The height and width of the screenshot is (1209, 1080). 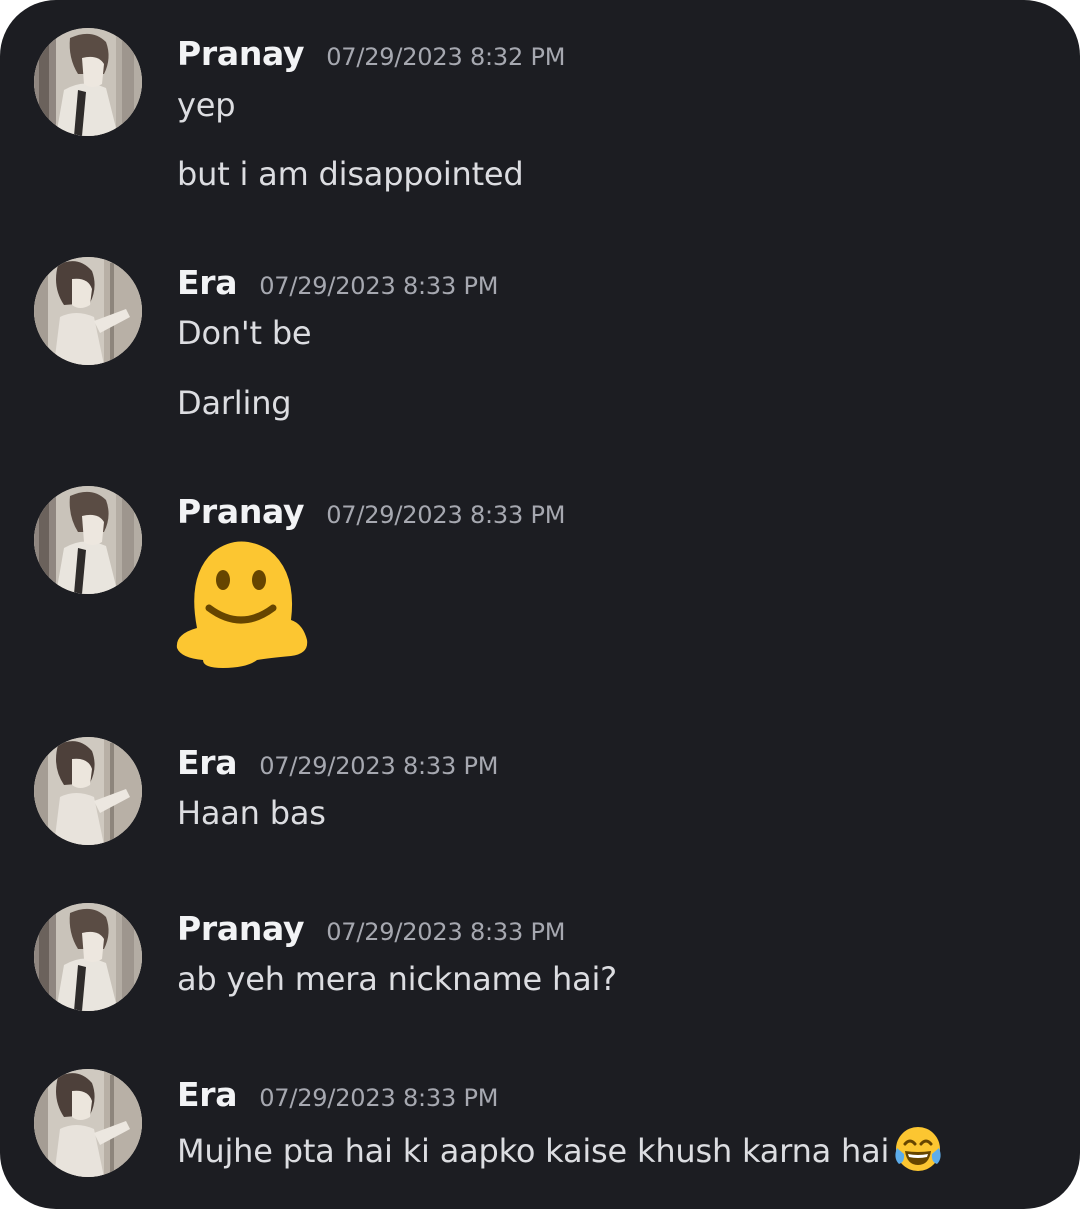 I want to click on message-text: Haan bas, so click(x=251, y=813).